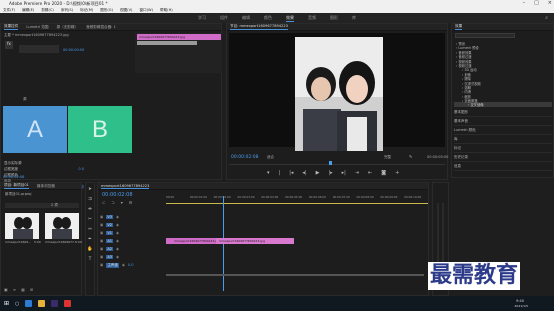  Describe the element at coordinates (37, 27) in the screenshot. I see `ec-tab-1: Lumetri 范围` at that location.